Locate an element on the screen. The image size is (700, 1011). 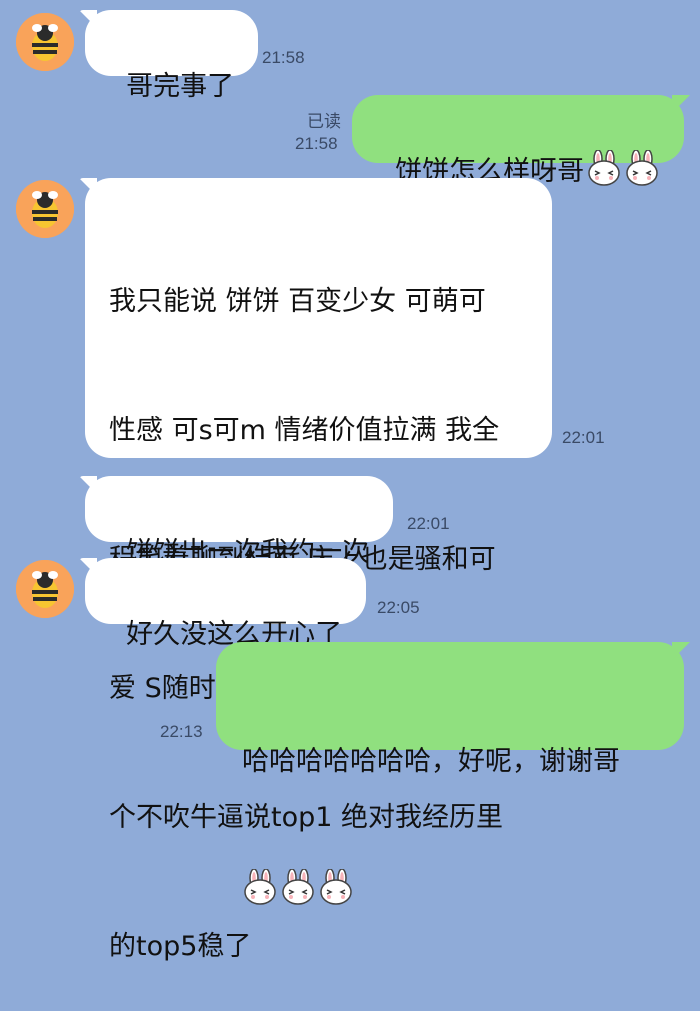
message-line: 性感 可s可m 情绪价值拉满 我全 is located at coordinates (304, 430).